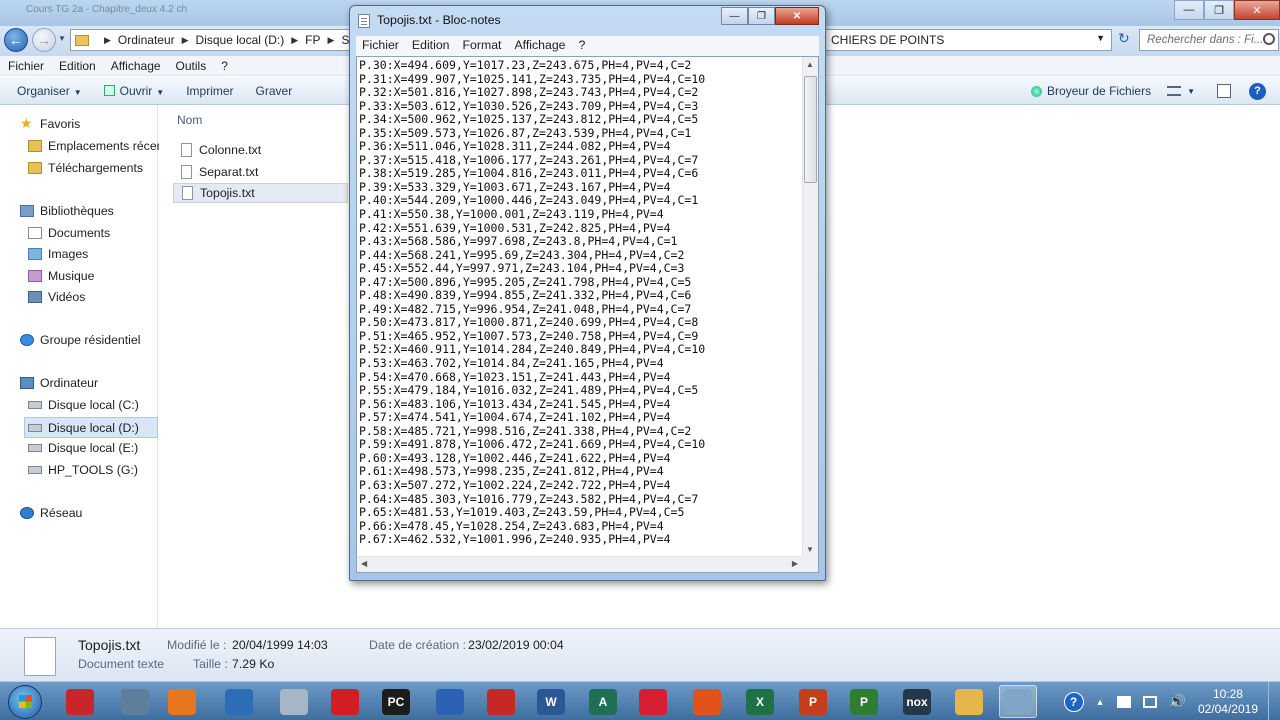 The image size is (1280, 720). I want to click on explorer-maximize-button: ❐, so click(1219, 10).